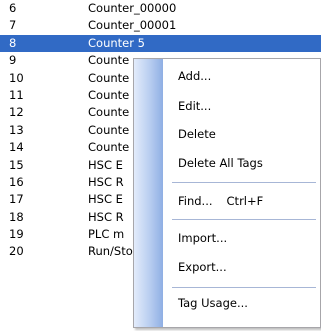 The height and width of the screenshot is (331, 321). Describe the element at coordinates (13, 25) in the screenshot. I see `row-number: 7` at that location.